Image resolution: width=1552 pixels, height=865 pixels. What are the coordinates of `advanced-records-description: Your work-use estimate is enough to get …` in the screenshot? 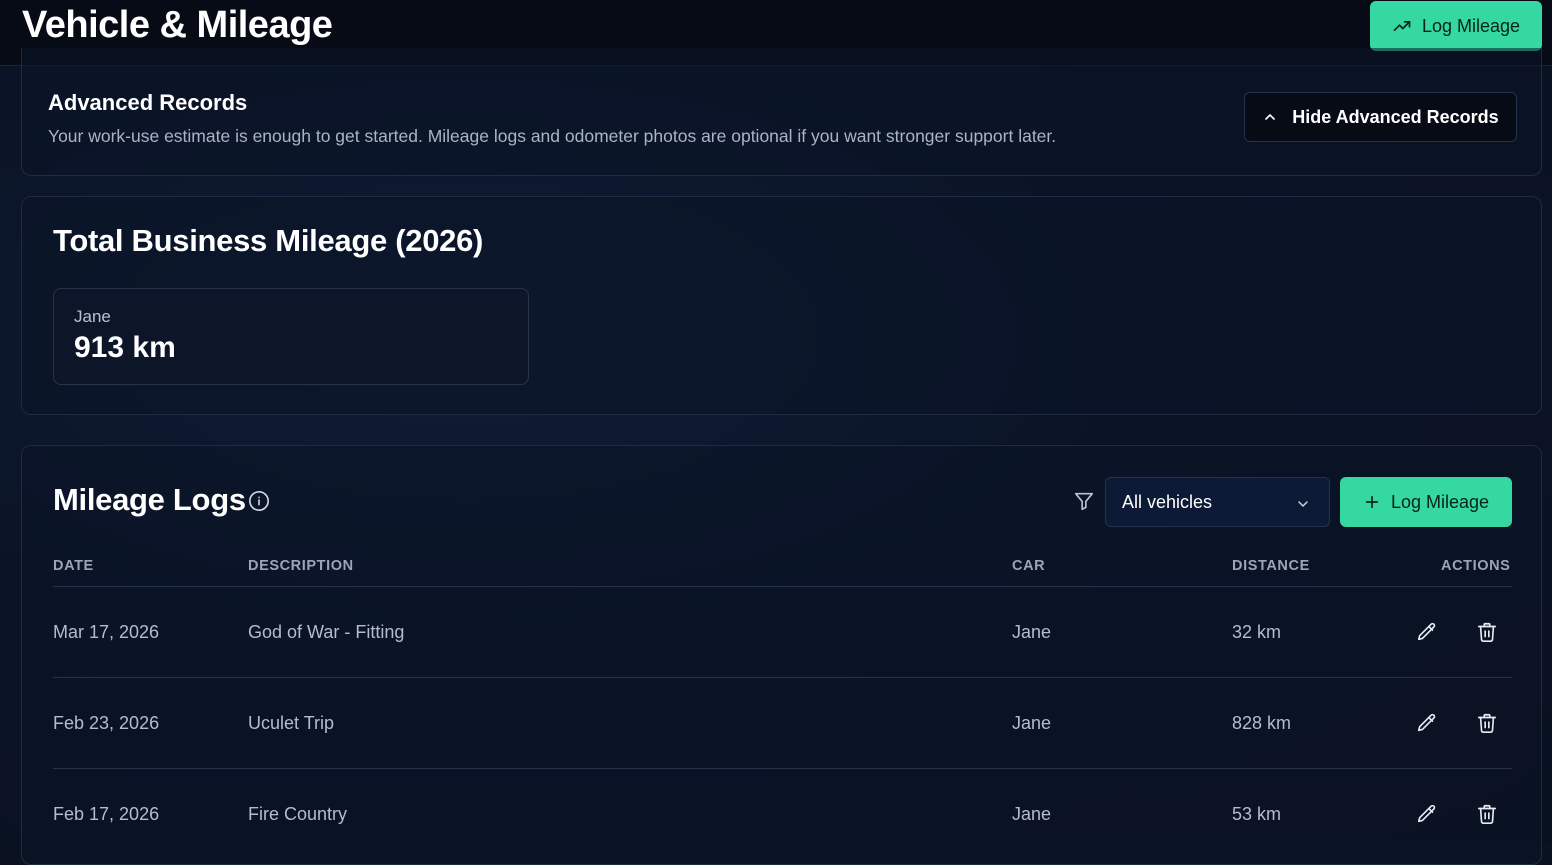 It's located at (552, 136).